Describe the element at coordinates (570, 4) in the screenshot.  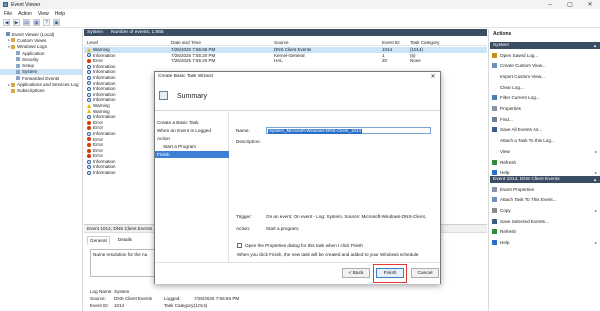
I see `maximize-button: ▢` at that location.